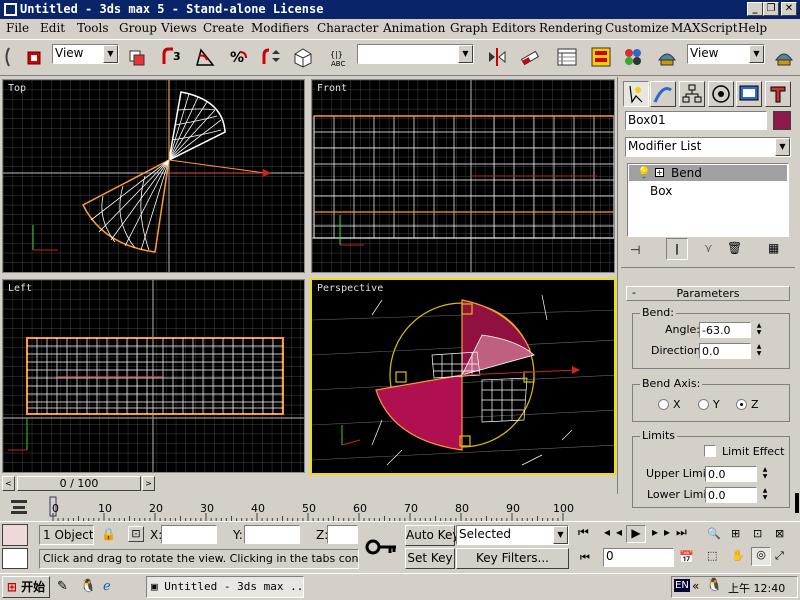 The width and height of the screenshot is (800, 600). What do you see at coordinates (797, 395) in the screenshot?
I see `panel-scrollbar` at bounding box center [797, 395].